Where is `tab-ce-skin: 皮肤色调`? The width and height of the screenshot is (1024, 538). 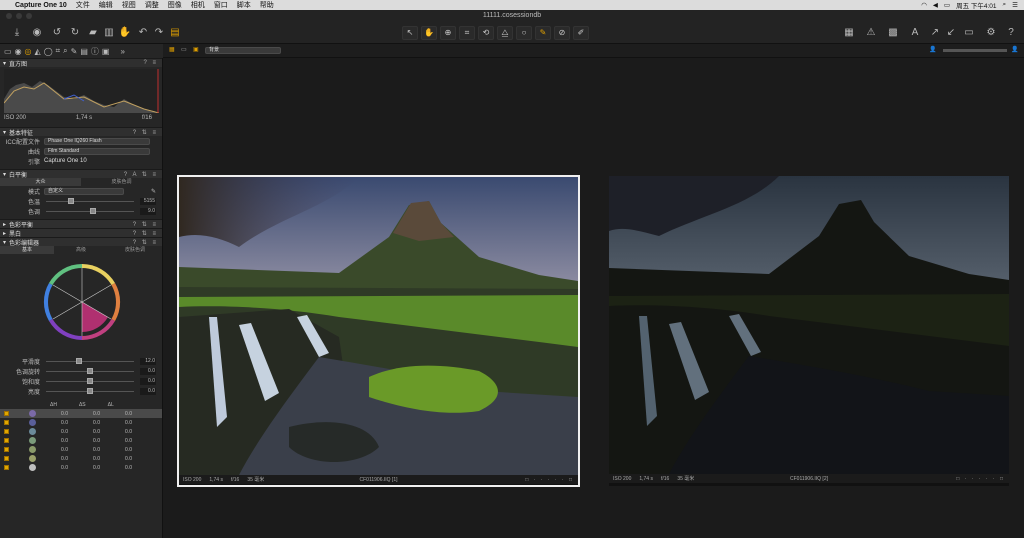
tab-ce-skin: 皮肤色调 is located at coordinates (135, 250).